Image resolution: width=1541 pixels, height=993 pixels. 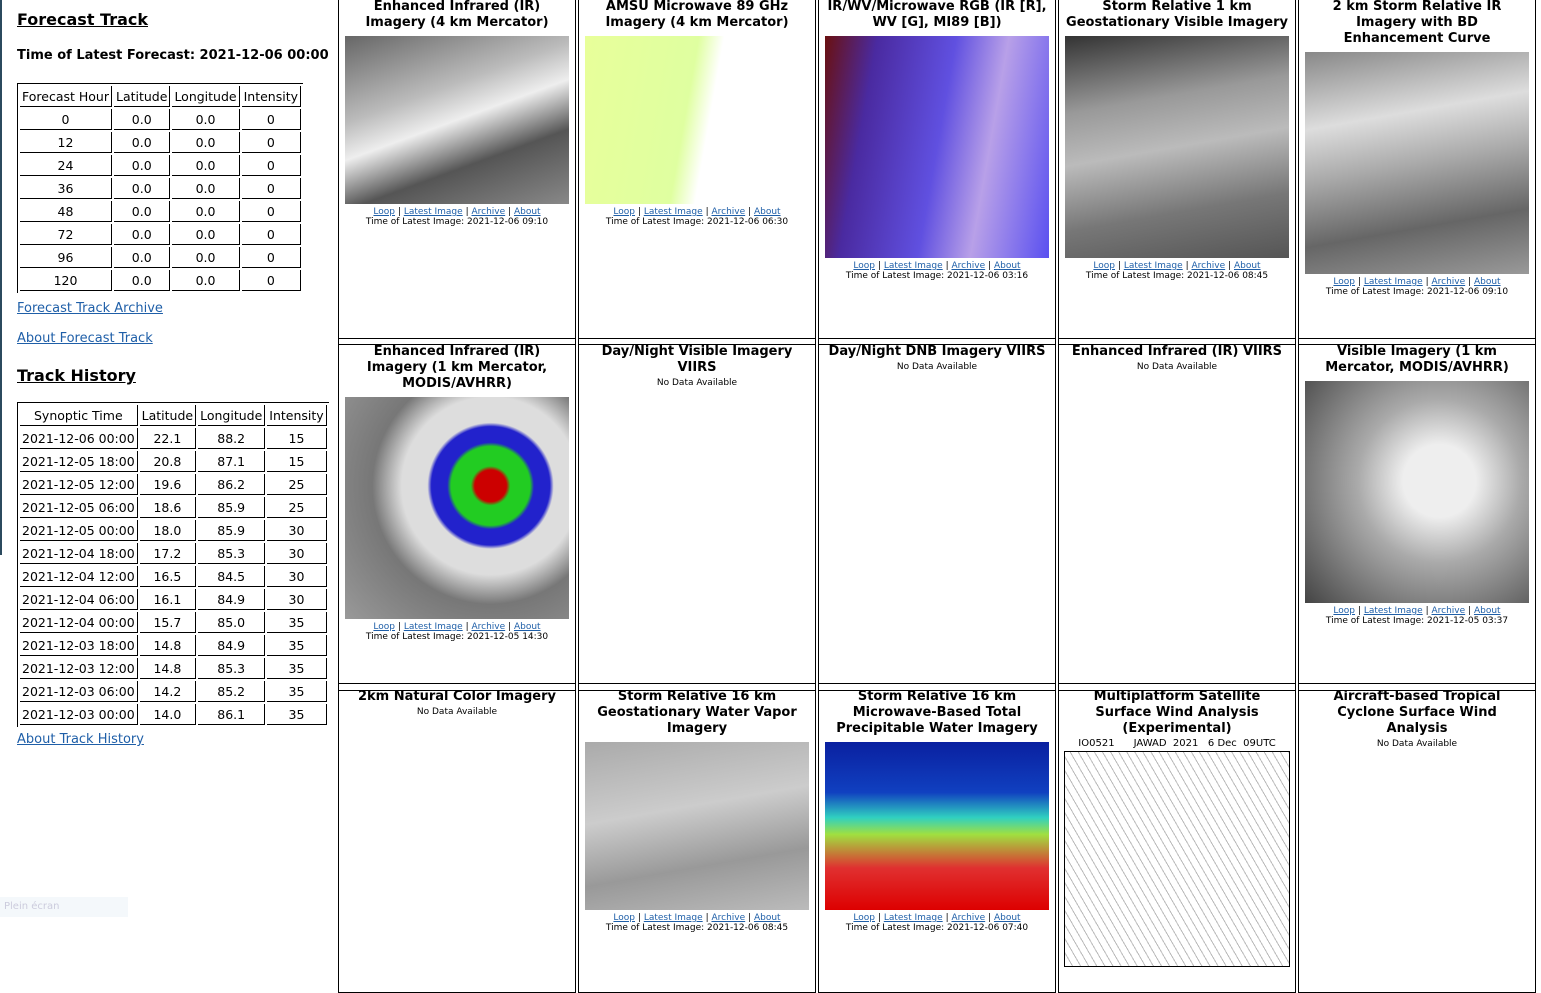 I want to click on table-row: 0 0.0 0.0 0, so click(x=161, y=119).